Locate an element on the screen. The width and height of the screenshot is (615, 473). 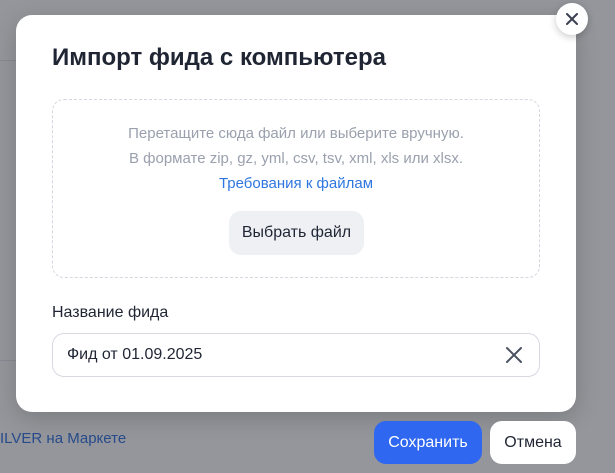
cancel-button: Отмена is located at coordinates (533, 442).